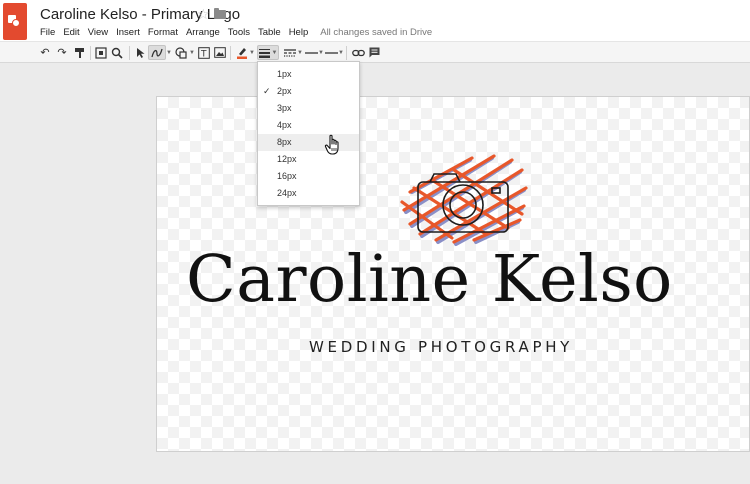  What do you see at coordinates (441, 347) in the screenshot?
I see `brand-tagline-text: WEDDING PHOTOGRAPHY` at bounding box center [441, 347].